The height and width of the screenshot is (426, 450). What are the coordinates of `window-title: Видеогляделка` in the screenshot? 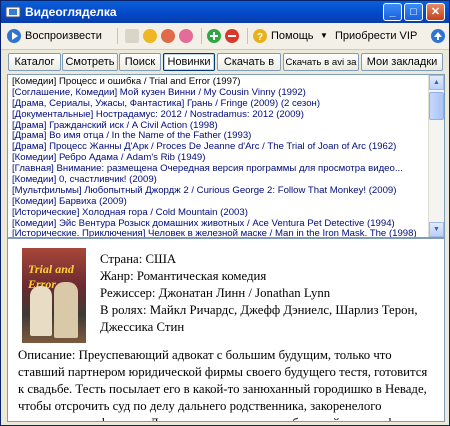 It's located at (71, 12).